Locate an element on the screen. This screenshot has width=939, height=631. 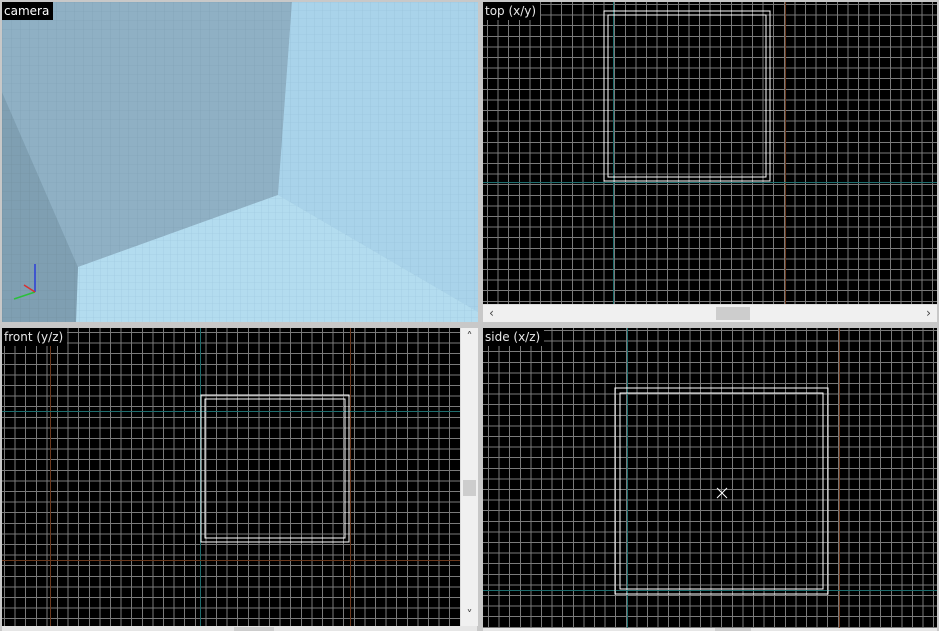
scroll-left-icon: ‹ is located at coordinates (491, 313).